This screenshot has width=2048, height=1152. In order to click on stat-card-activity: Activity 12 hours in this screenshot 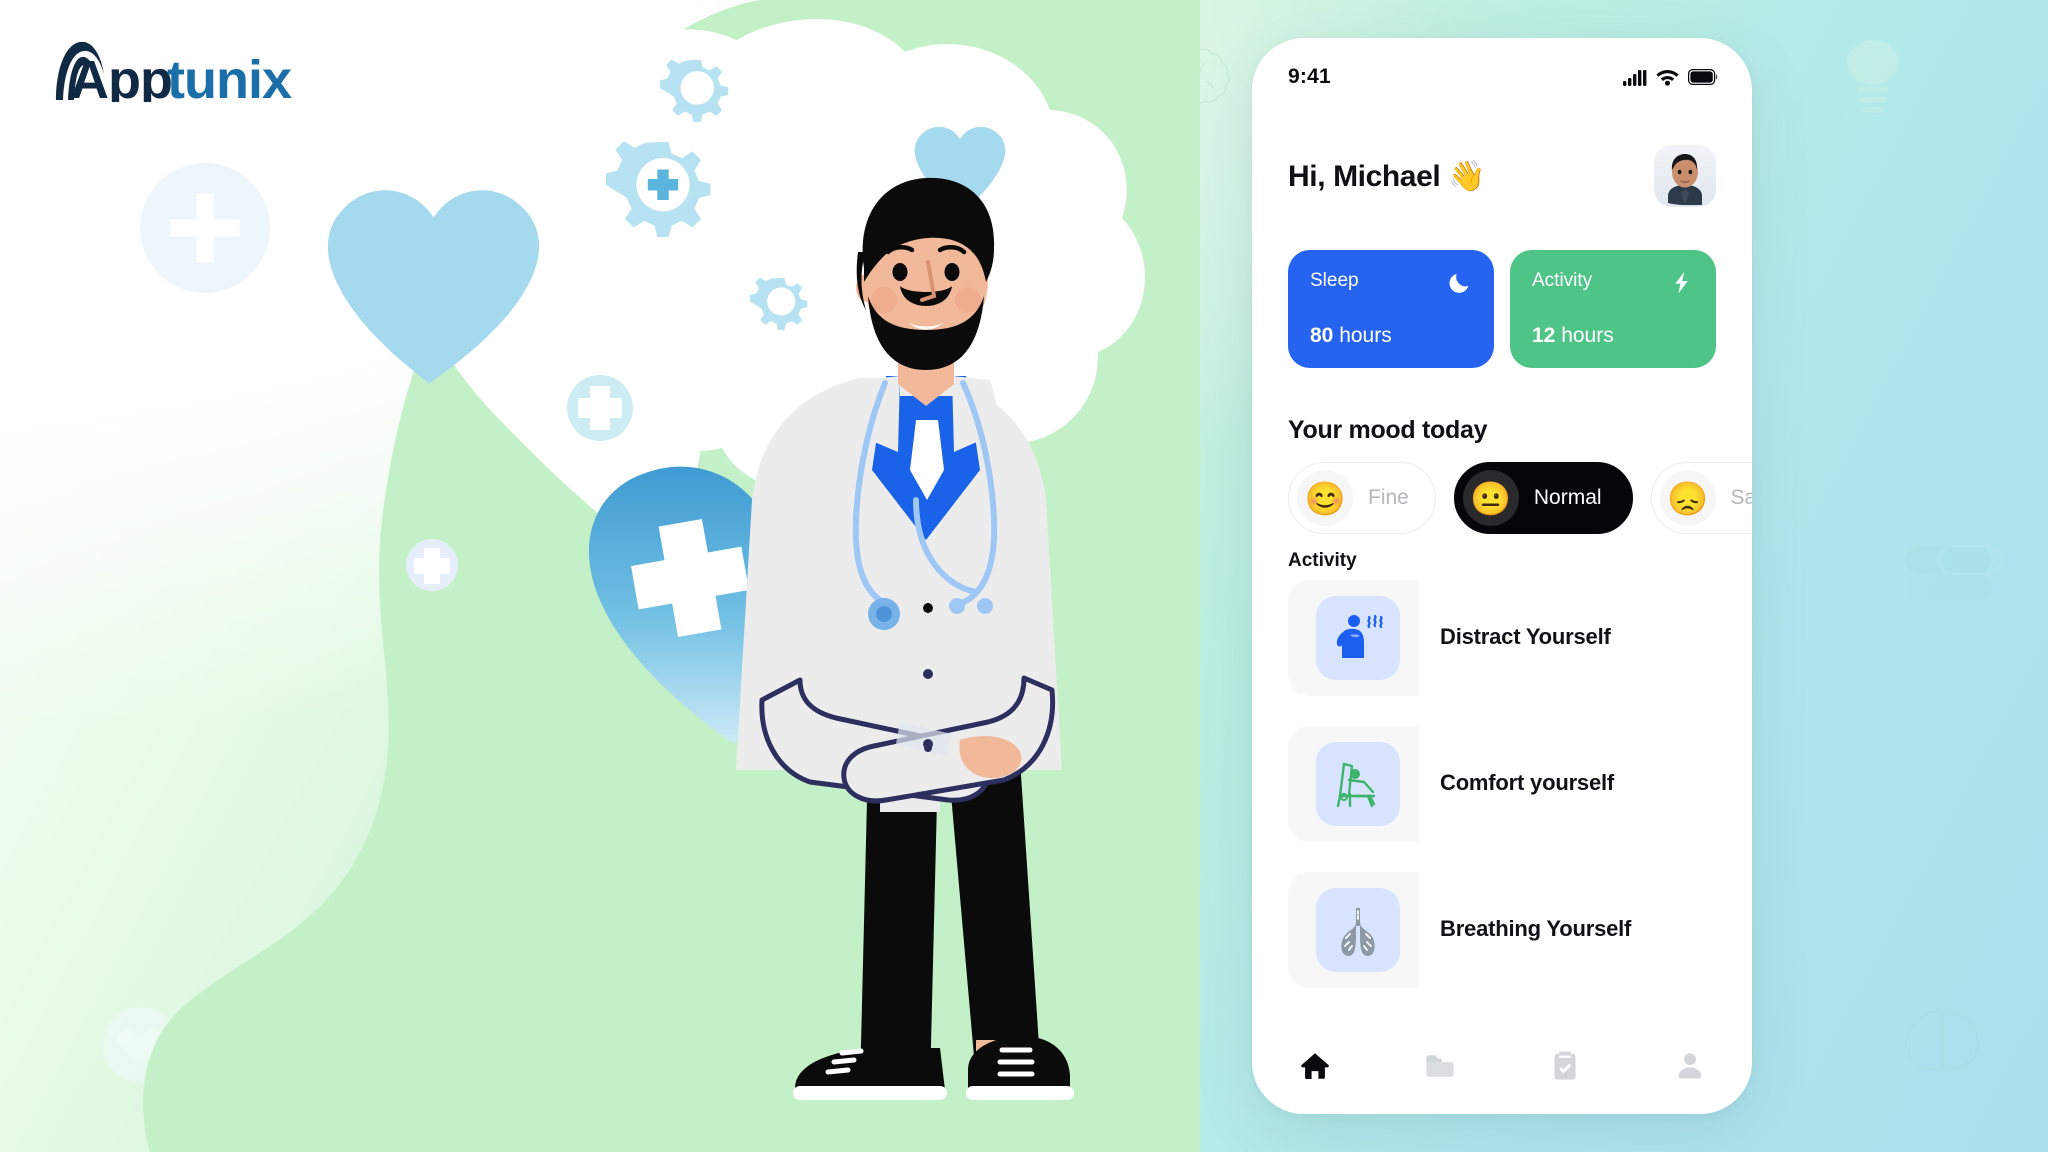, I will do `click(1613, 309)`.